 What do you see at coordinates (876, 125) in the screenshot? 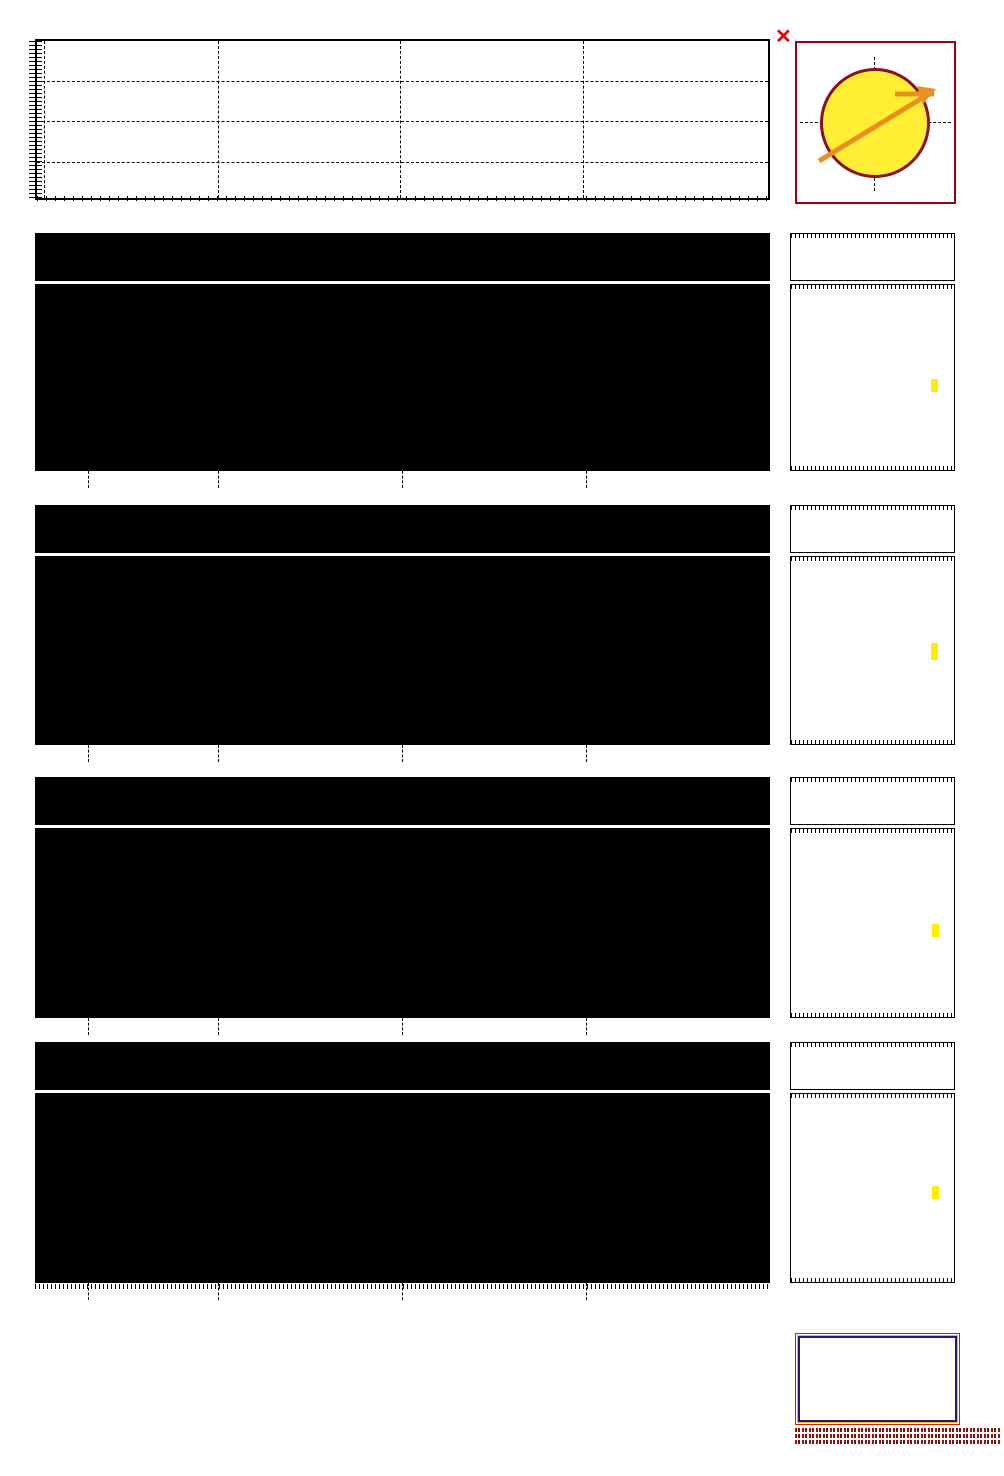
I see `pointing-arrow` at bounding box center [876, 125].